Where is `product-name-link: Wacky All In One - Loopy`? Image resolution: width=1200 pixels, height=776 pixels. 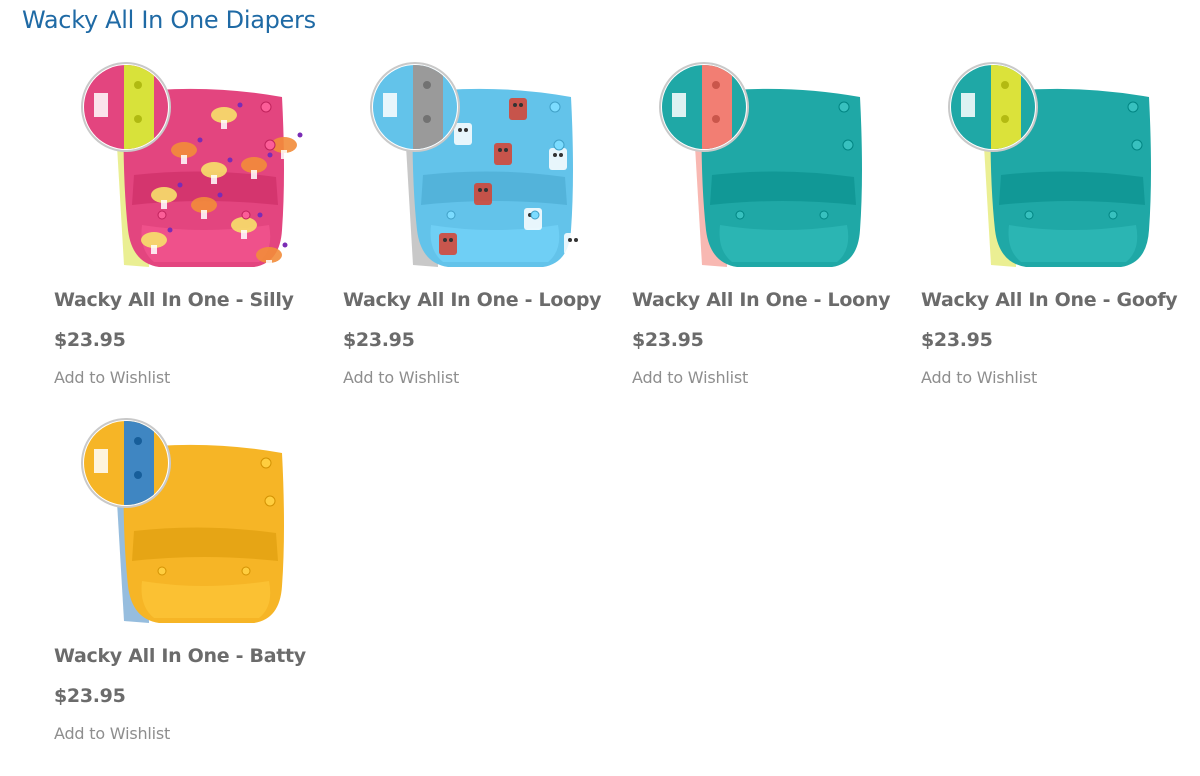 product-name-link: Wacky All In One - Loopy is located at coordinates (478, 300).